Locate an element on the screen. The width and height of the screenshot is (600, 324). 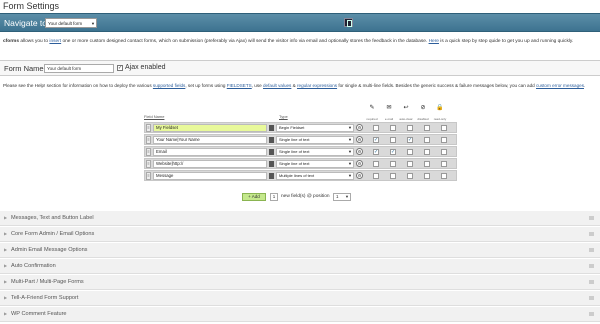
field-name-input: My Fieldset is located at coordinates (210, 128).